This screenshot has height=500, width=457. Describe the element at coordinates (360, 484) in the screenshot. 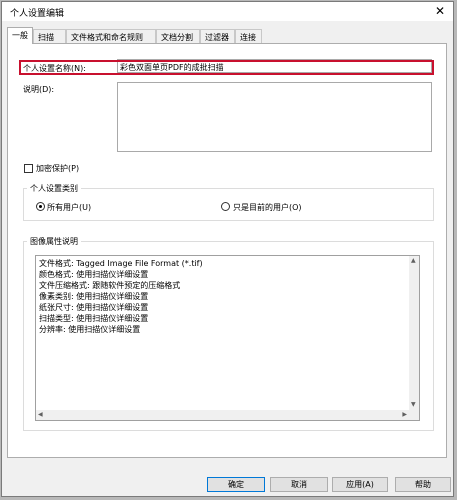

I see `apply-button: 应用(A)` at that location.